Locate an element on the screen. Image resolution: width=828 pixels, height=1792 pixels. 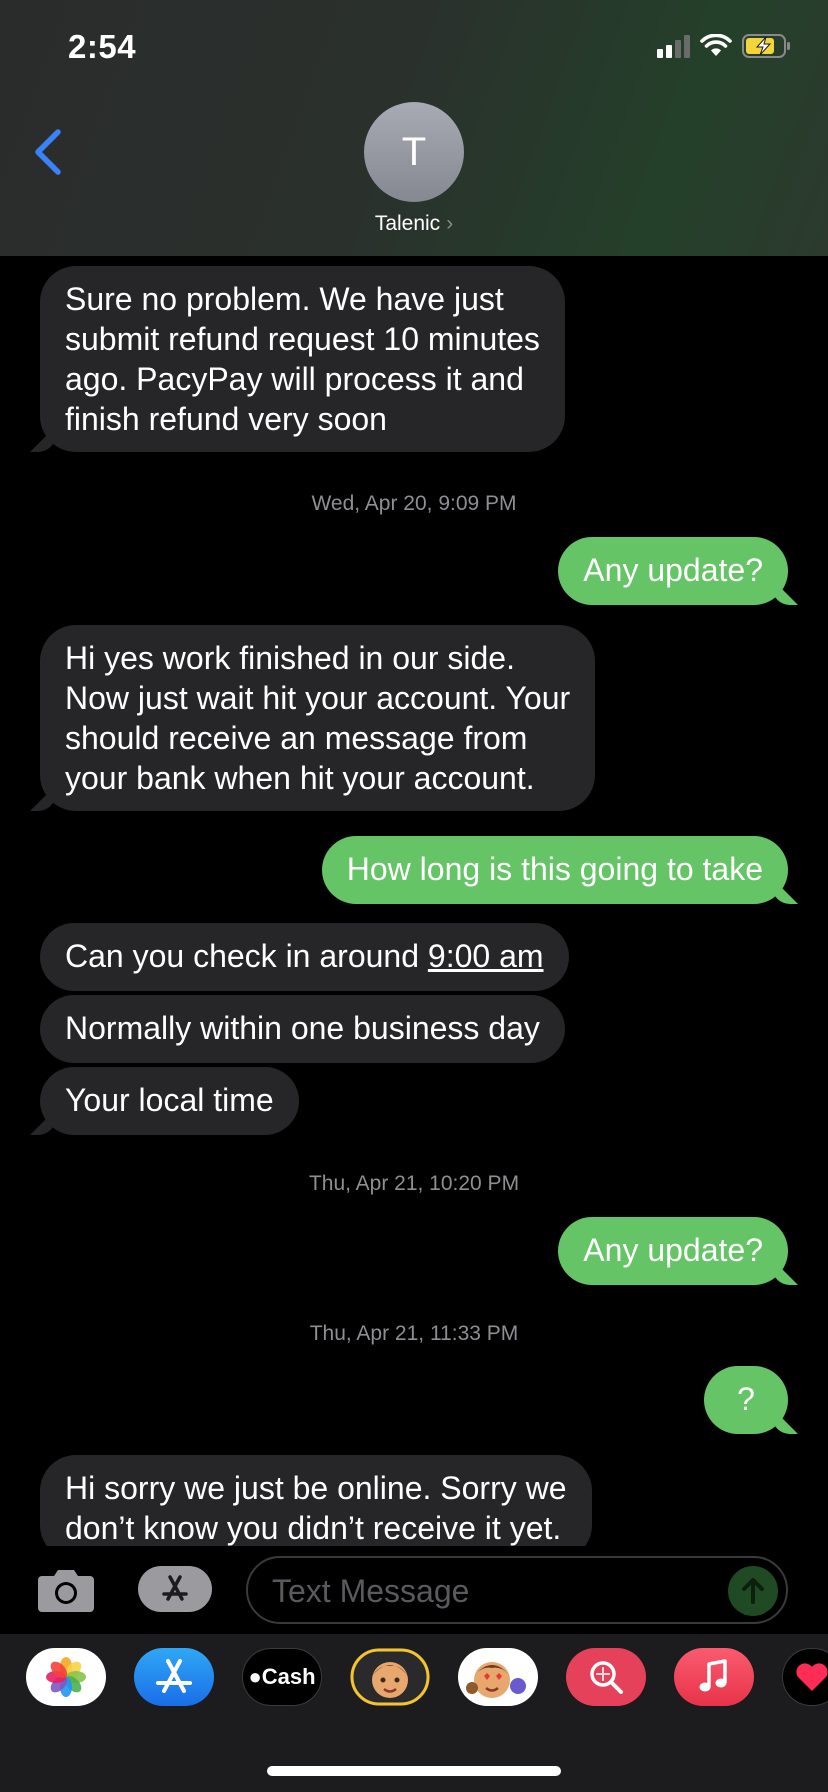
image-search-app is located at coordinates (606, 1677).